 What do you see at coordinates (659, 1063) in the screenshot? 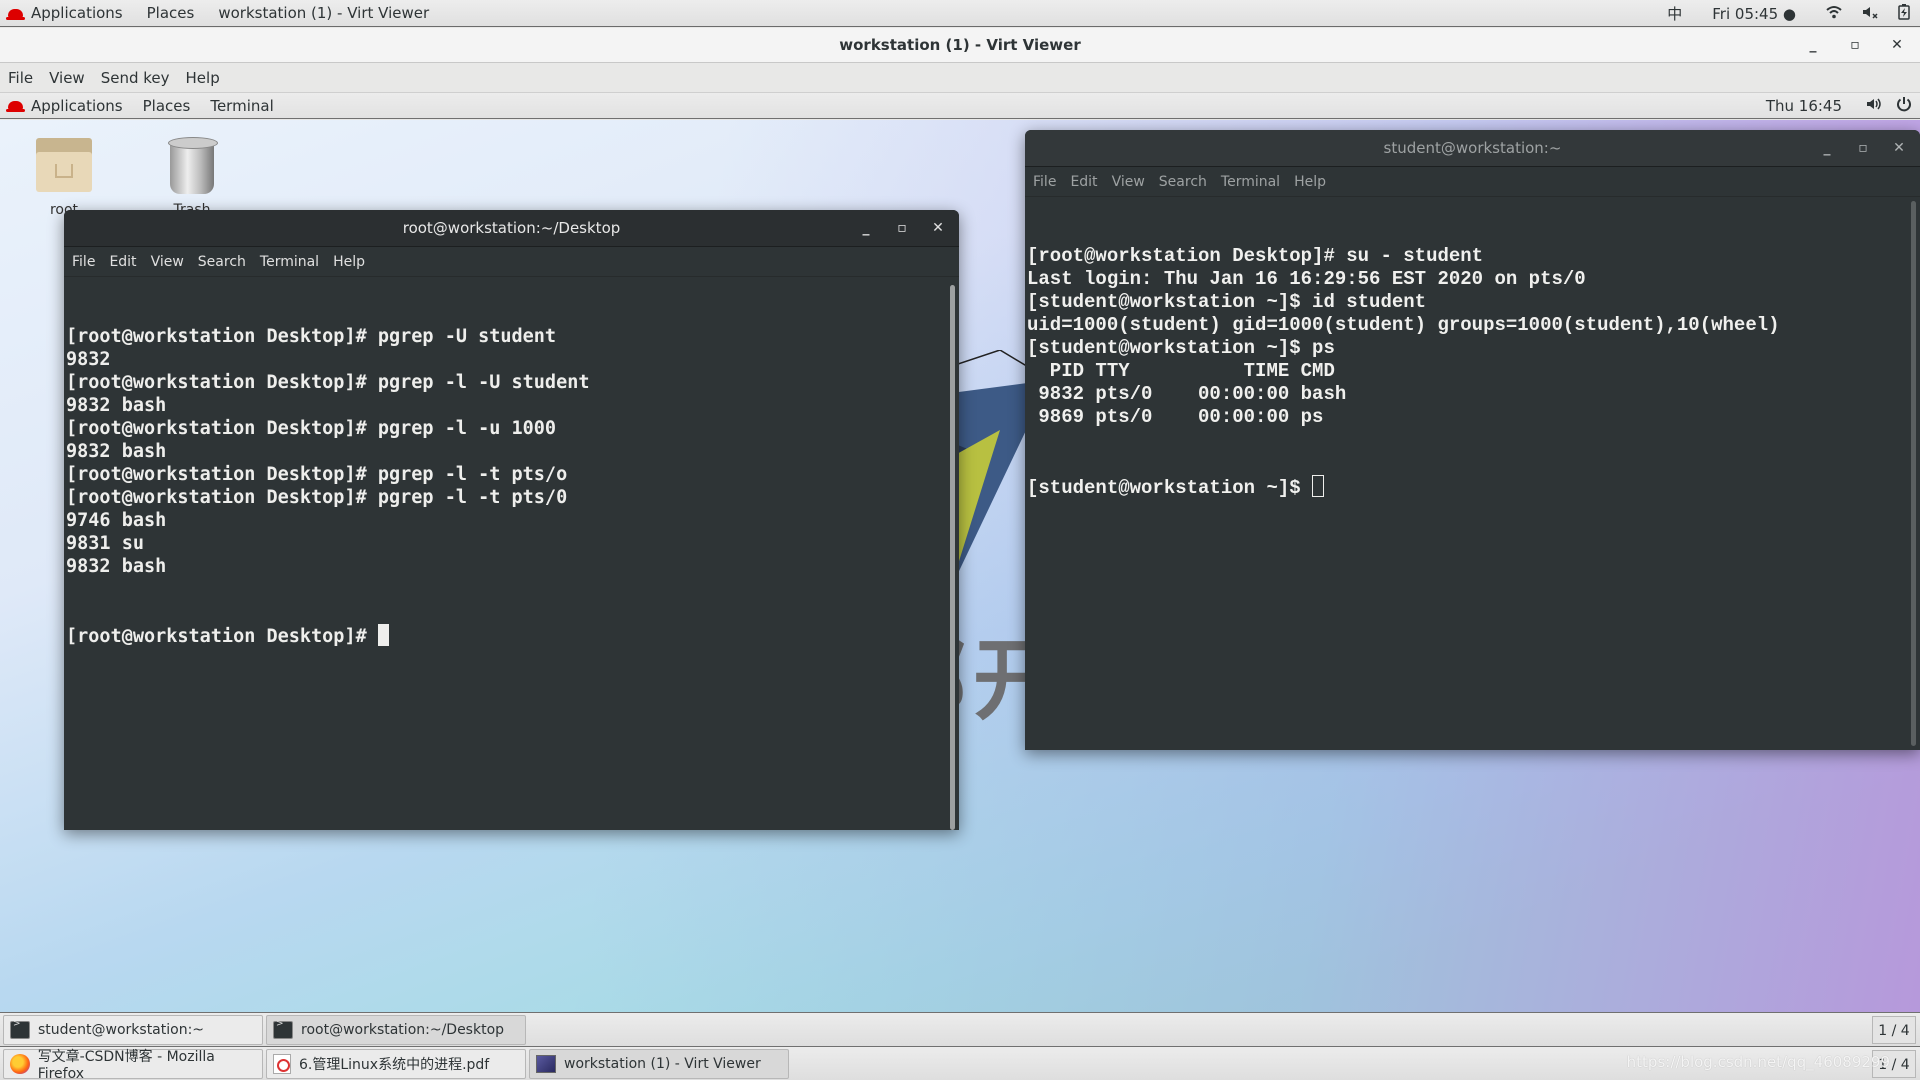
I see `task-virt-viewer: workstation (1) - Virt Viewer` at bounding box center [659, 1063].